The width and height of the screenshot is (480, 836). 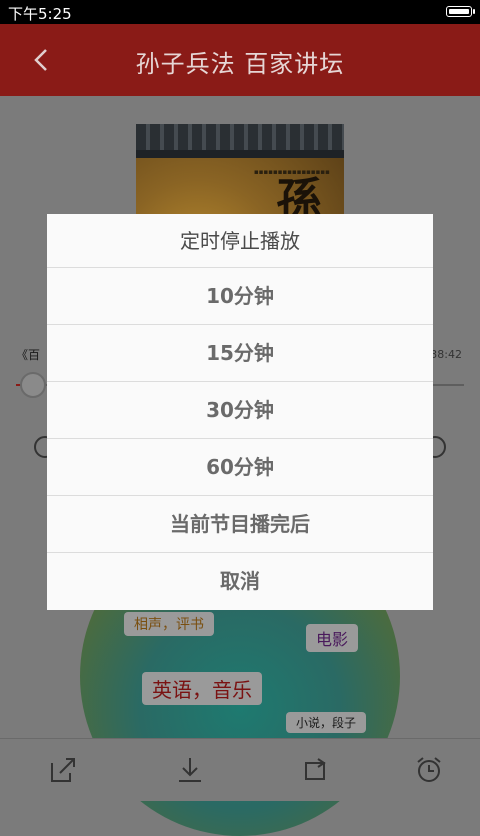 I want to click on cancel-button: 取消, so click(x=240, y=581).